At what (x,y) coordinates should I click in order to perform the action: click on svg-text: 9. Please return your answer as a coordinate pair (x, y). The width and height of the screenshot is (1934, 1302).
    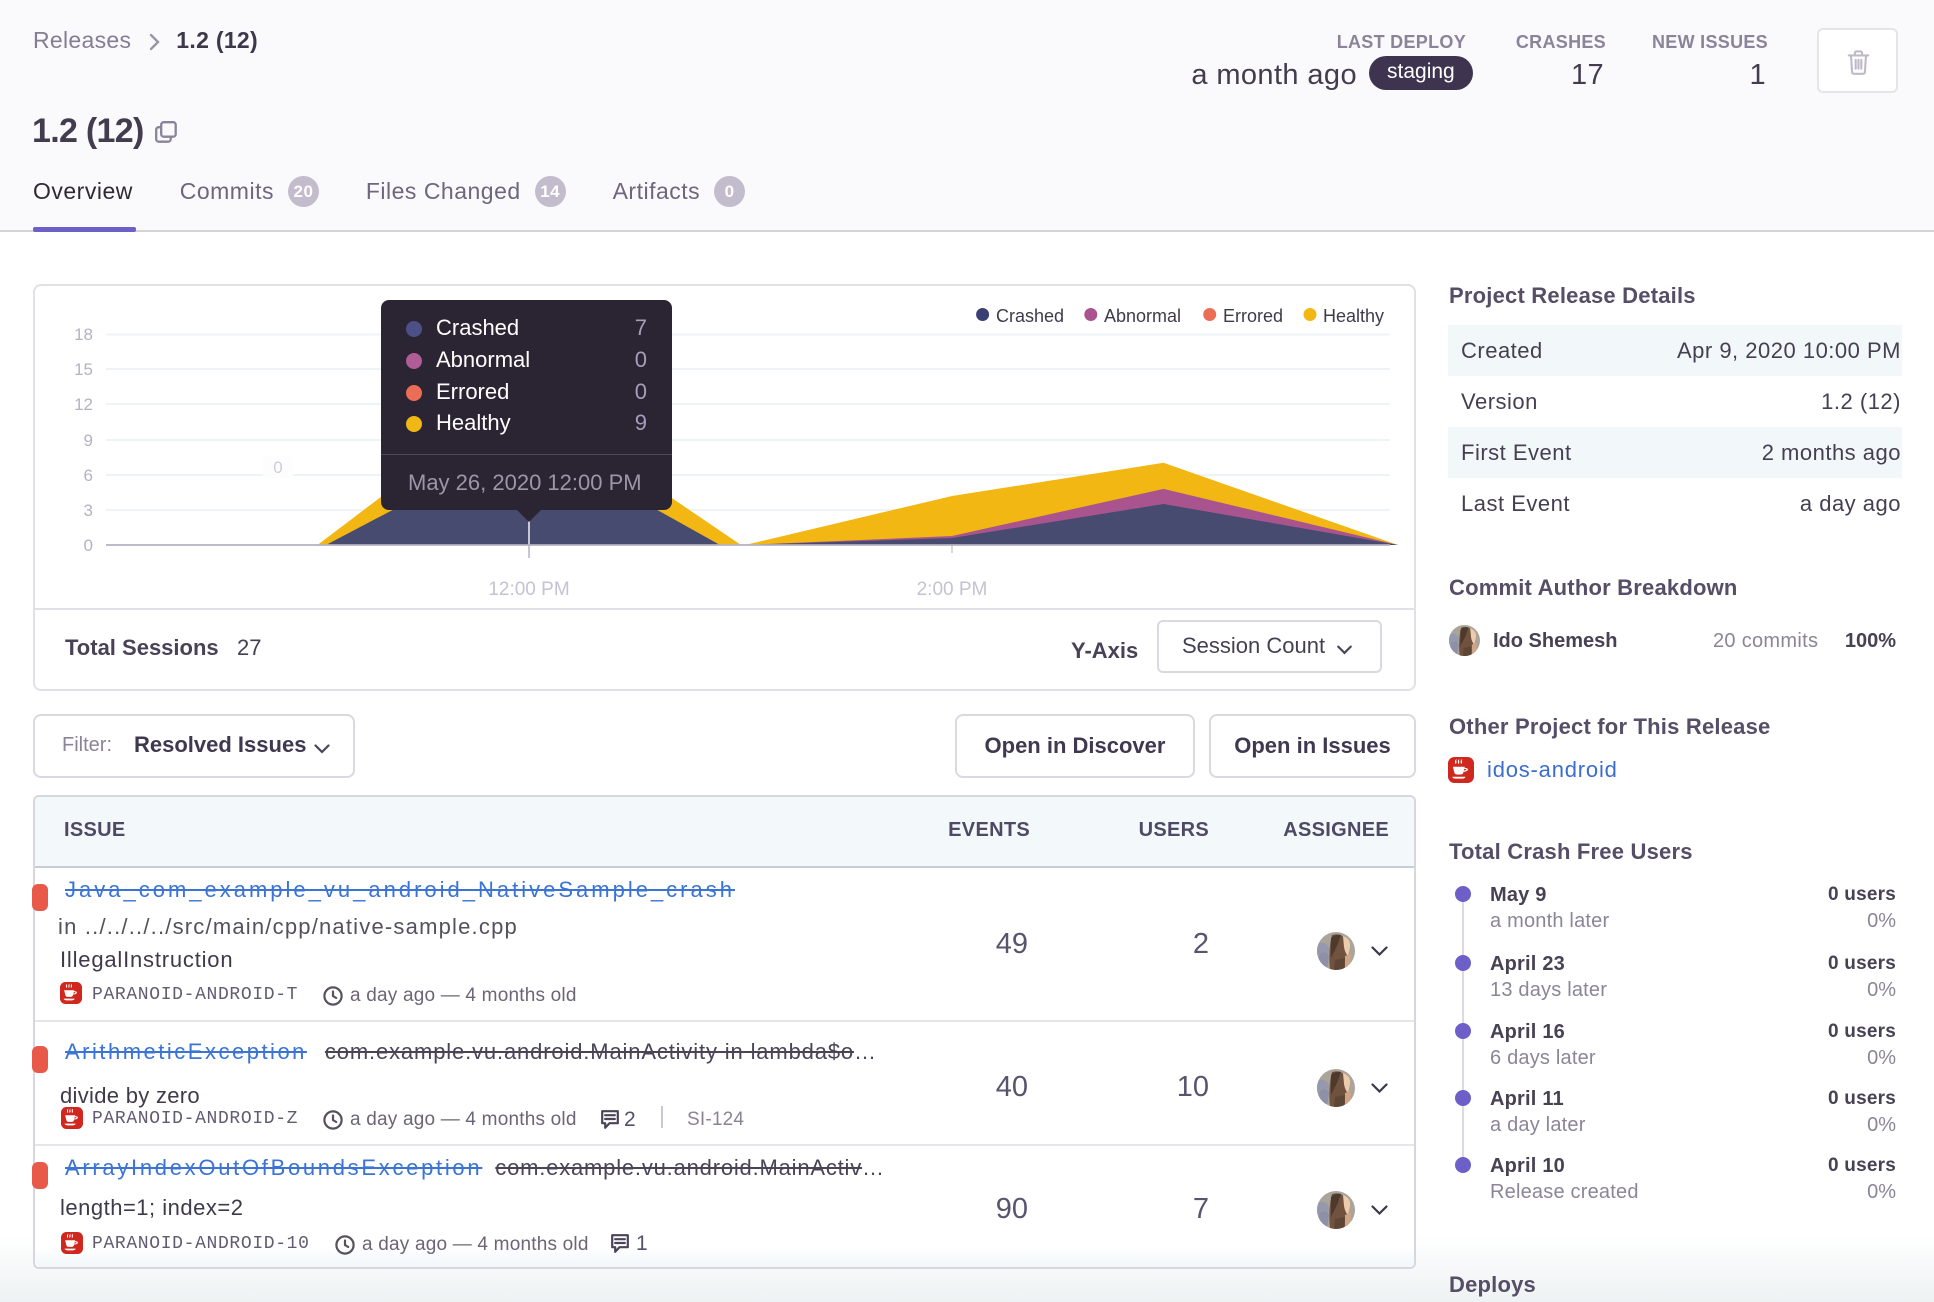
    Looking at the image, I should click on (88, 440).